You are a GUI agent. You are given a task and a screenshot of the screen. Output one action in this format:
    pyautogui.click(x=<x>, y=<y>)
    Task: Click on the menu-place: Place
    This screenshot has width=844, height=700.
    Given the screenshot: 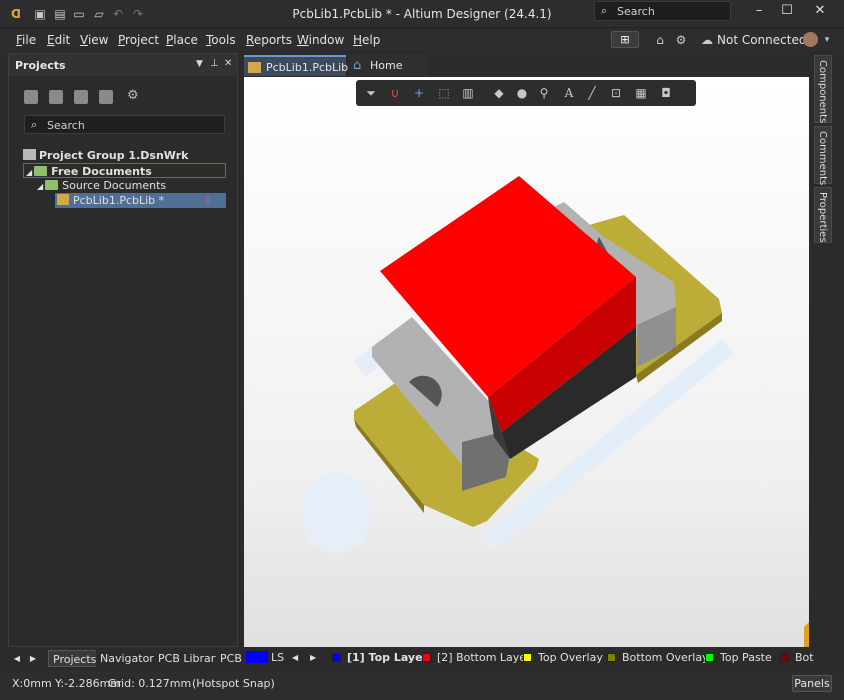 What is the action you would take?
    pyautogui.click(x=182, y=40)
    